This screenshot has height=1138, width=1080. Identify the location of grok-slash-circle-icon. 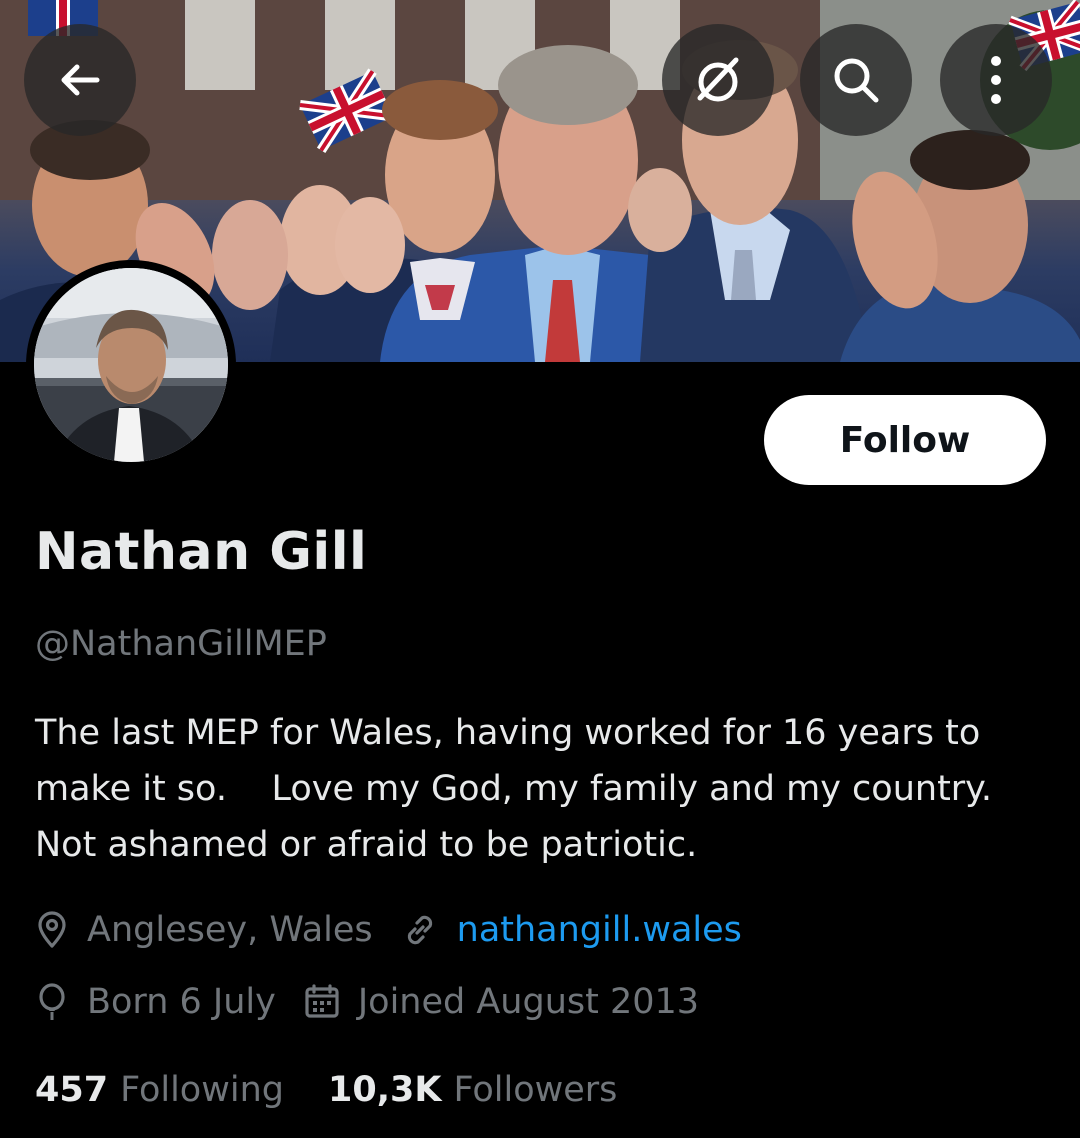
(718, 79).